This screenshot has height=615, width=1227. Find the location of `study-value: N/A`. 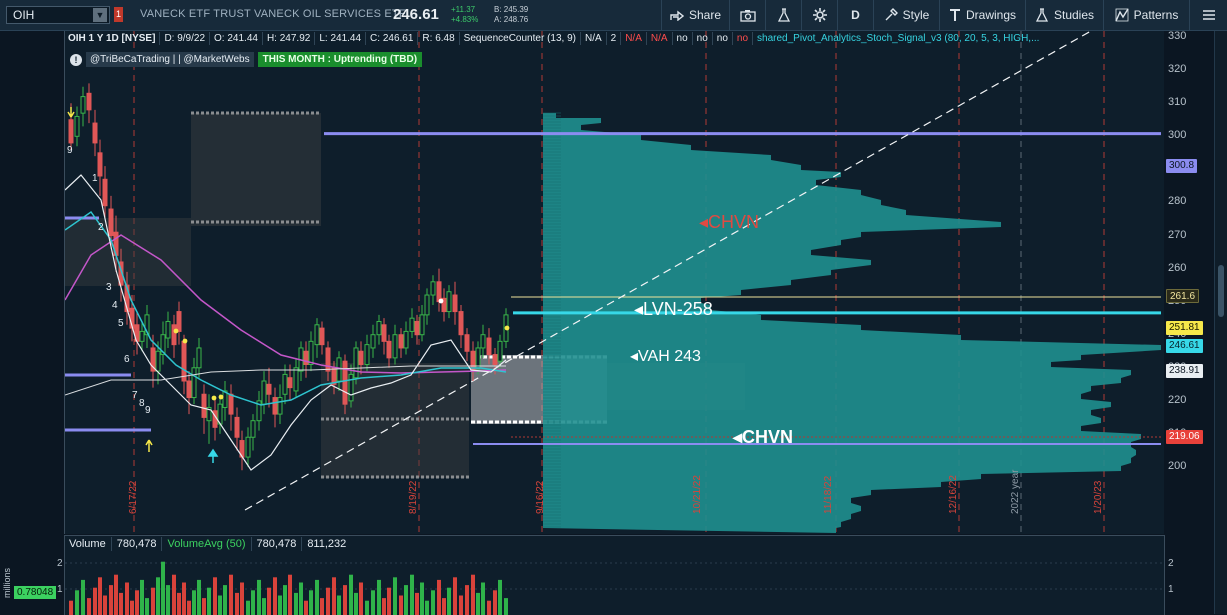

study-value: N/A is located at coordinates (634, 38).